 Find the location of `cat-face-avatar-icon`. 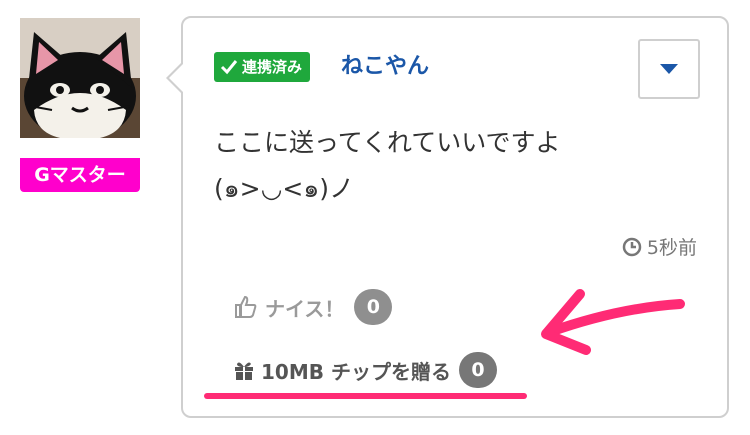

cat-face-avatar-icon is located at coordinates (80, 78).